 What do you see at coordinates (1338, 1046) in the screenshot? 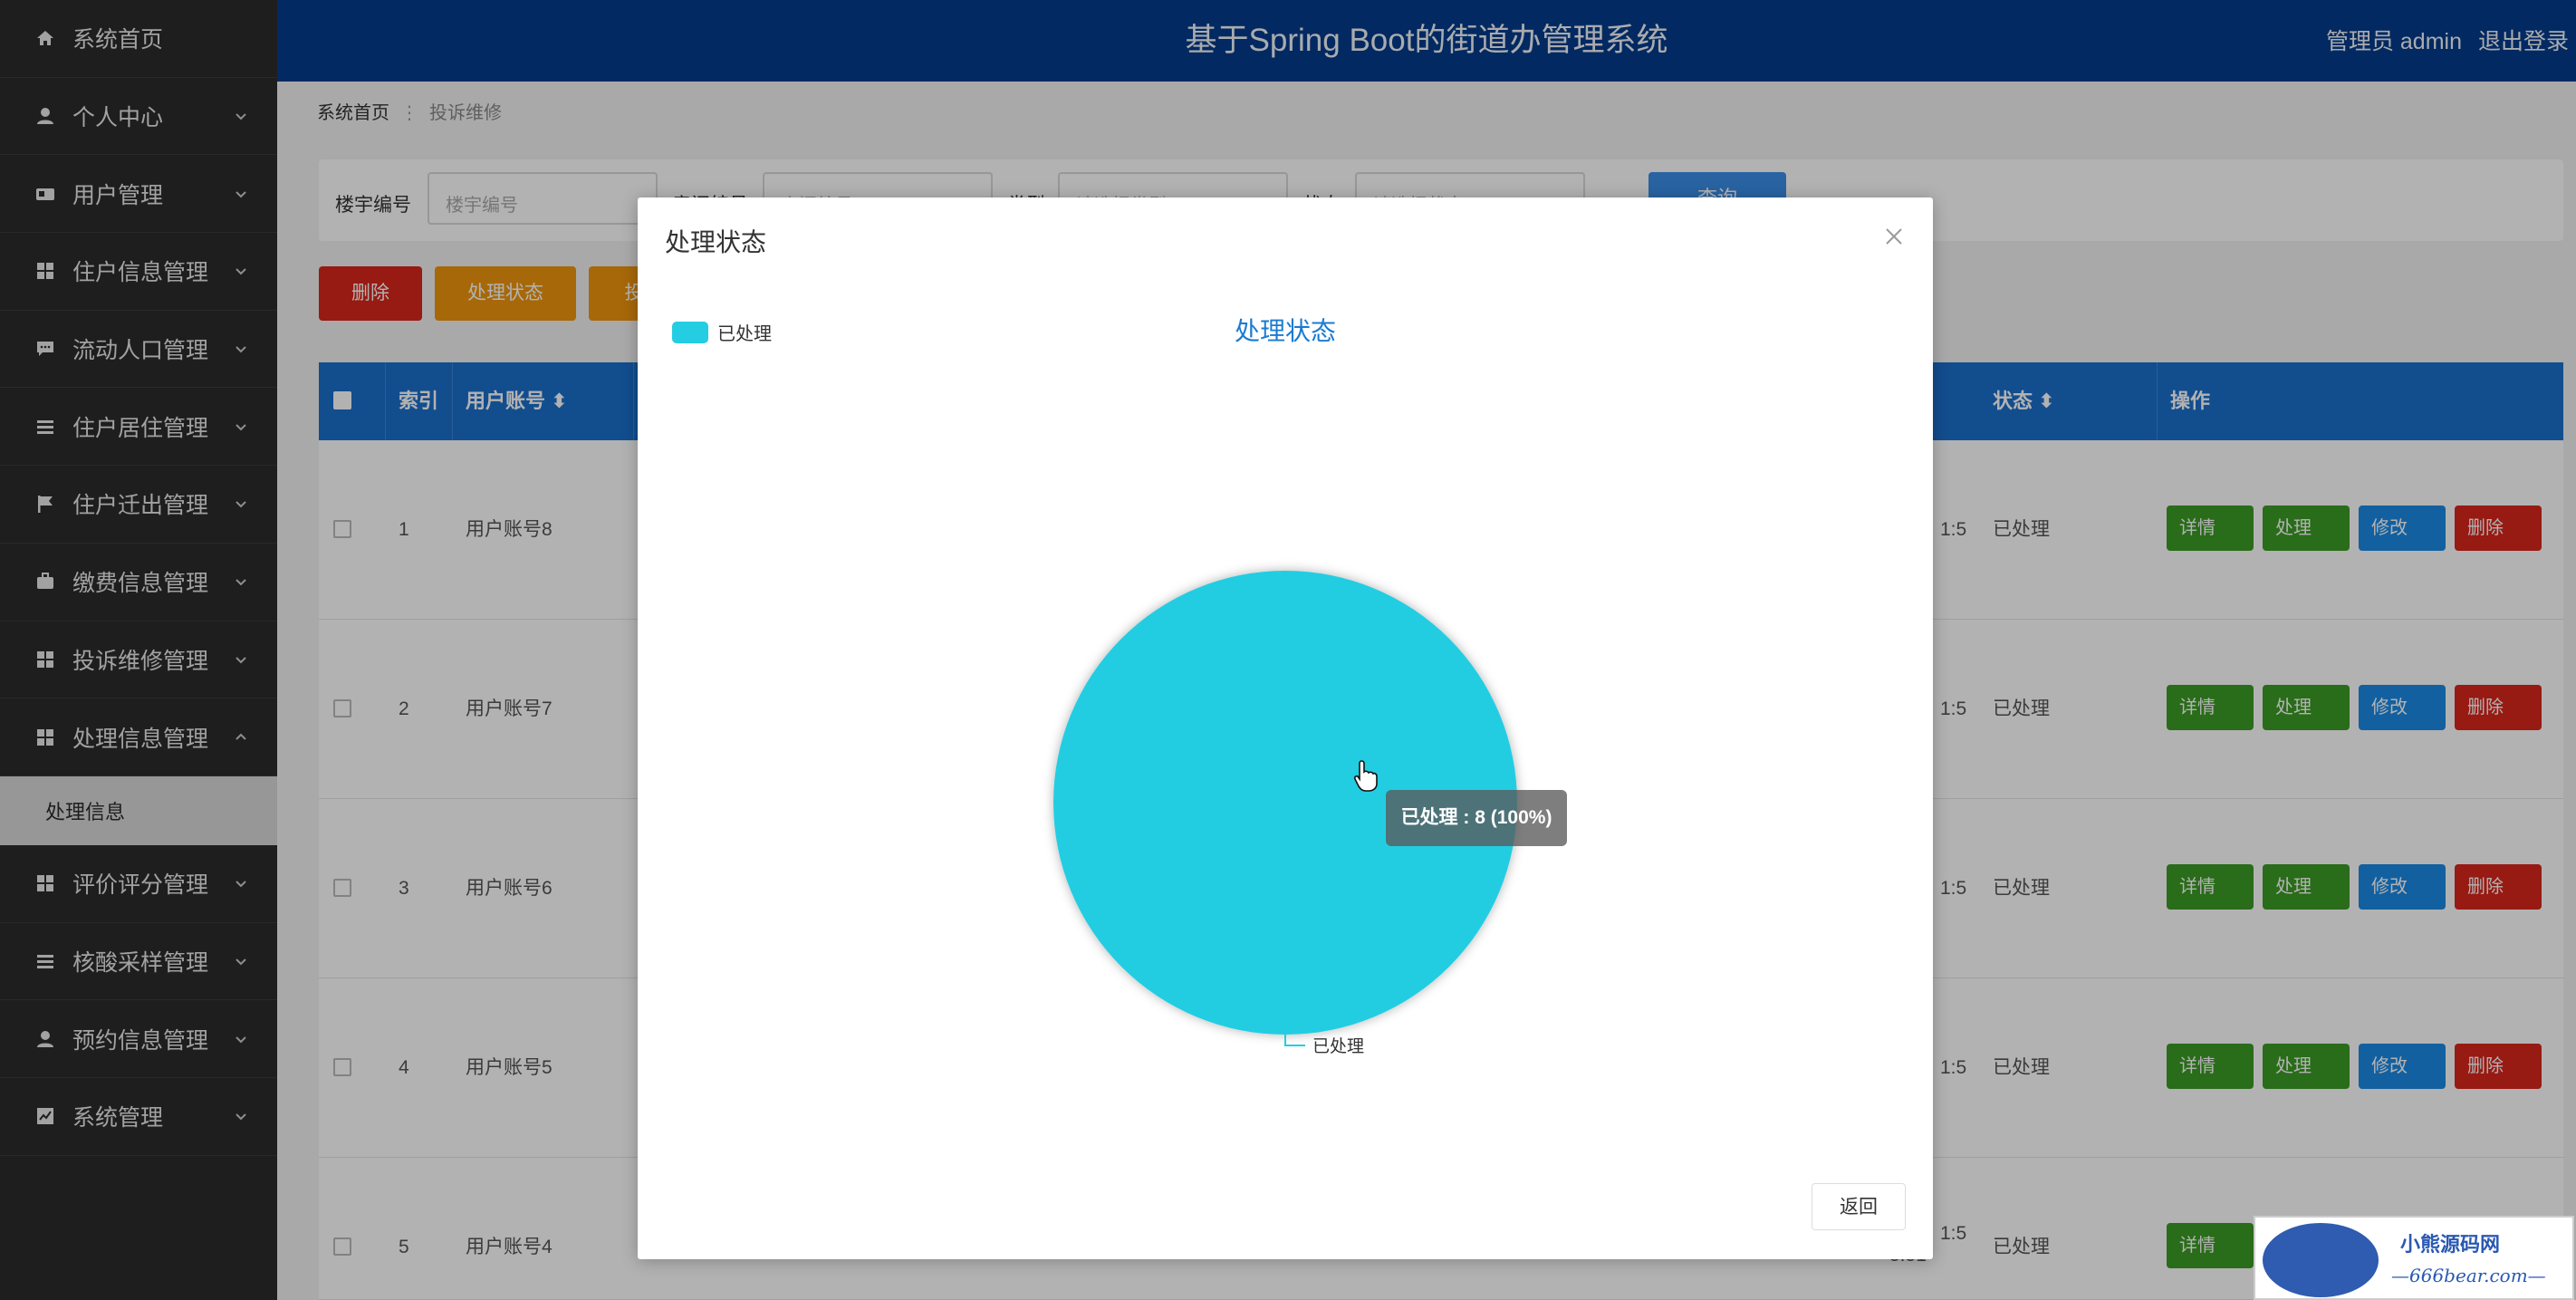
I see `pie-slice-label: 已处理` at bounding box center [1338, 1046].